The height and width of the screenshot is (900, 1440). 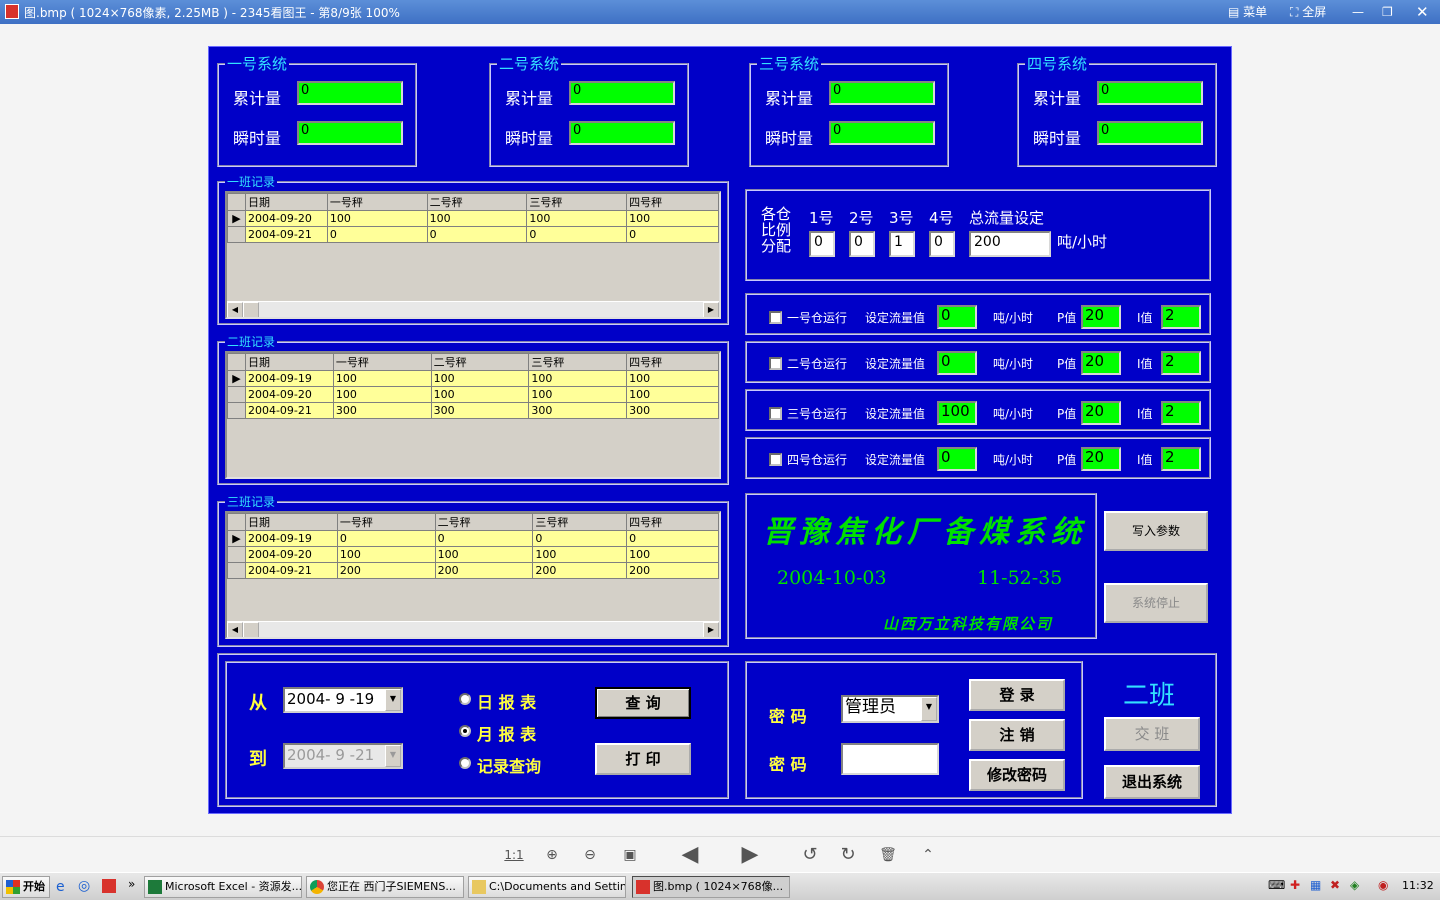 I want to click on password-input, so click(x=890, y=759).